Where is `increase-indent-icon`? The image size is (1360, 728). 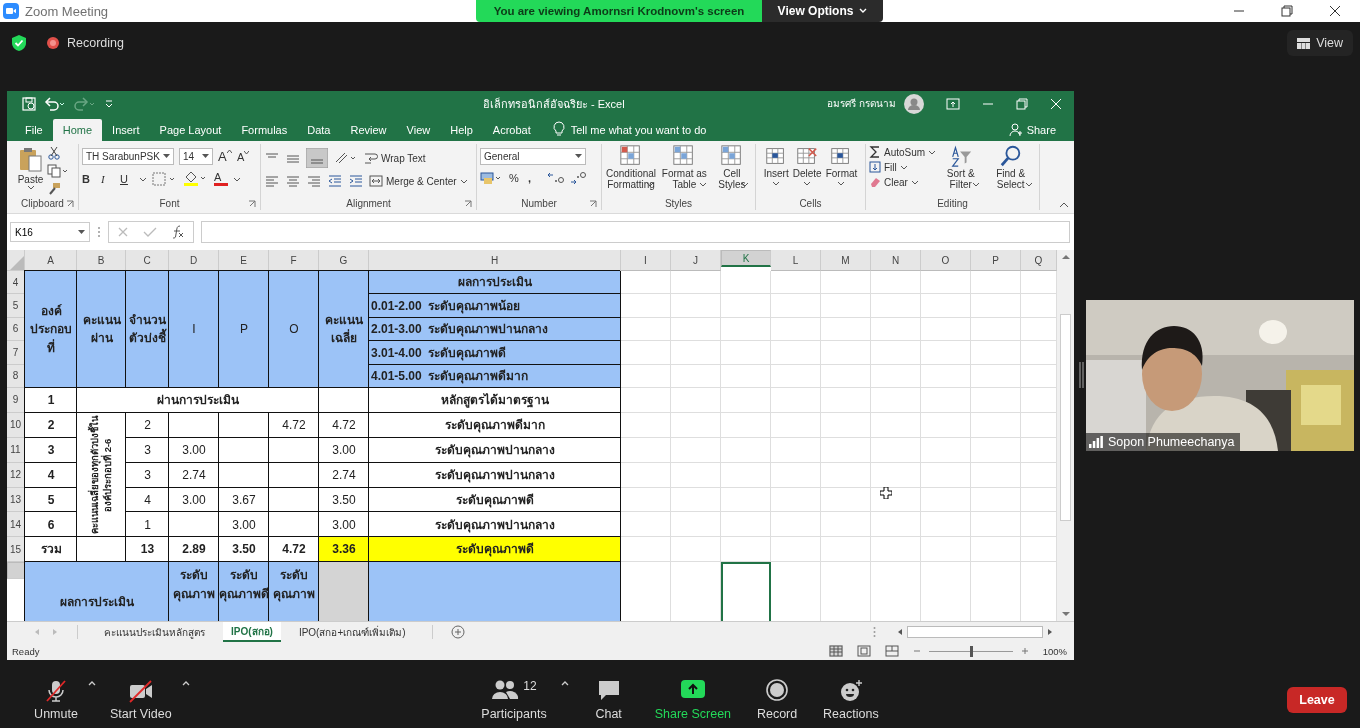
increase-indent-icon is located at coordinates (356, 181).